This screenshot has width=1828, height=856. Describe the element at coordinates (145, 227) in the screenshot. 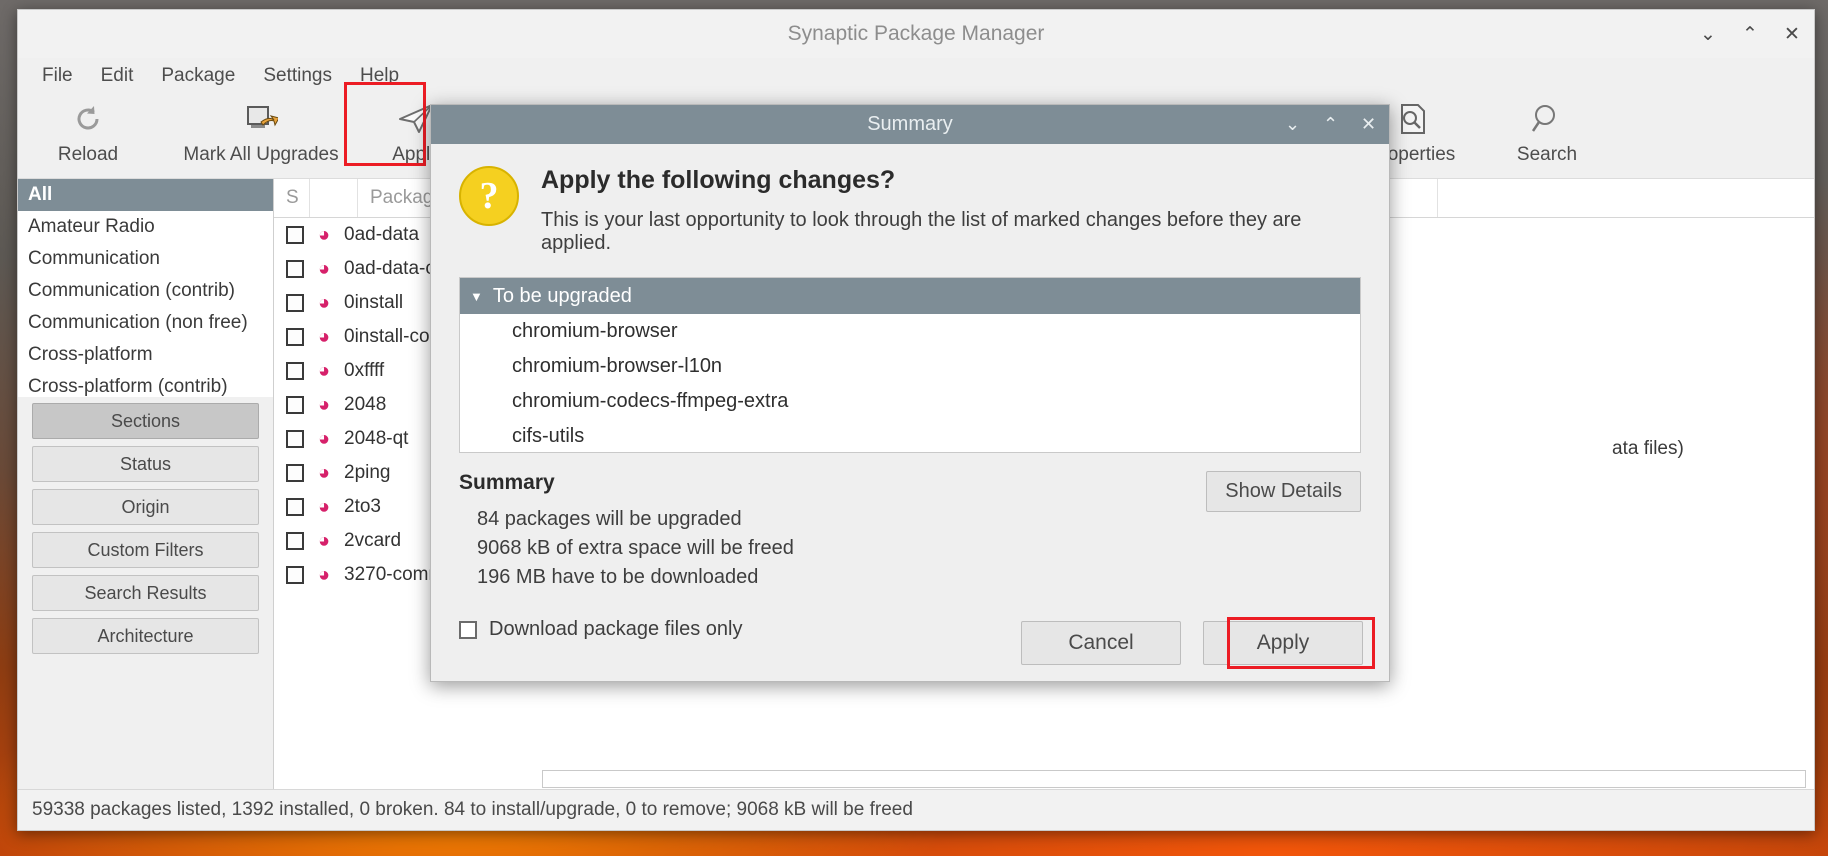

I see `sidebar-item-amateur-radio: Amateur Radio` at that location.